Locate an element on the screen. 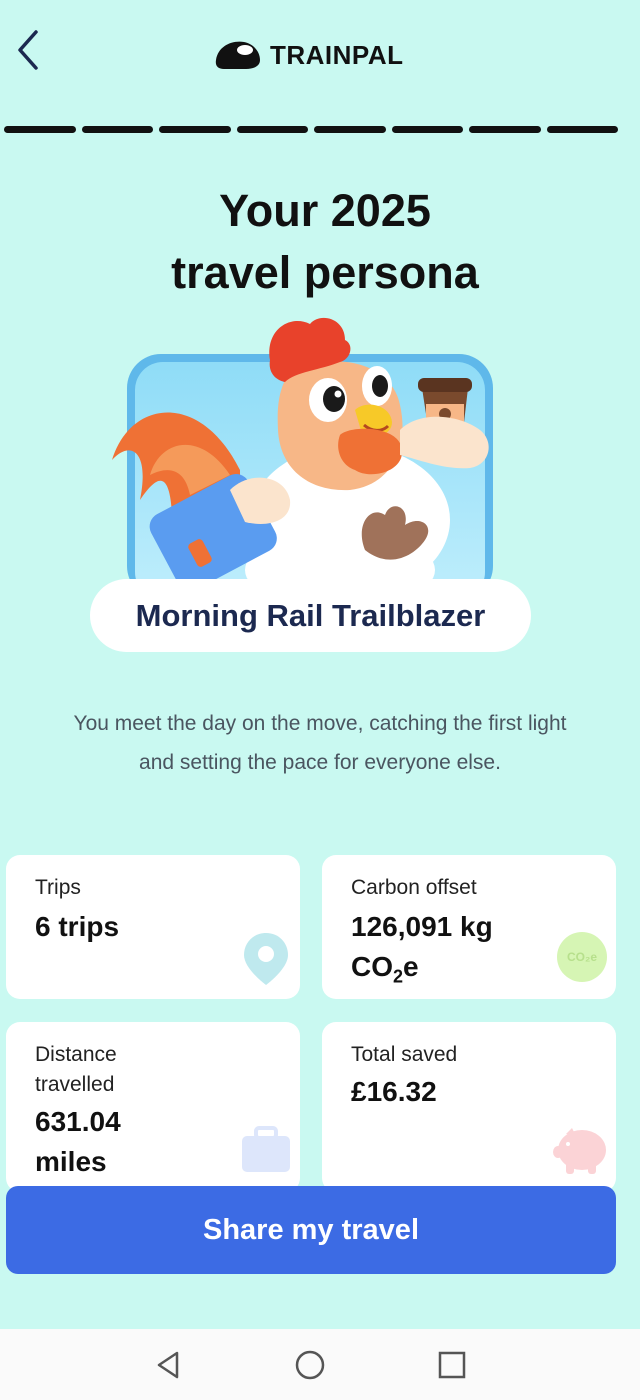 The height and width of the screenshot is (1400, 640). persona-name-badge: Morning Rail Trailblazer is located at coordinates (310, 615).